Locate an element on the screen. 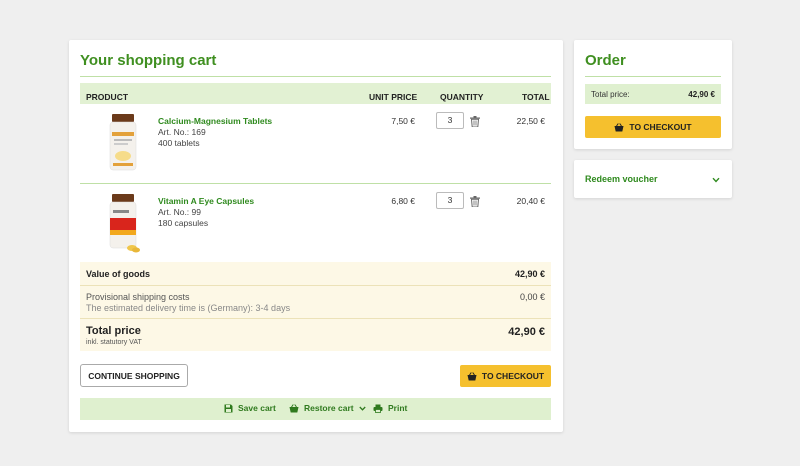 This screenshot has width=800, height=466. product-image-calcium-magnesium is located at coordinates (123, 143).